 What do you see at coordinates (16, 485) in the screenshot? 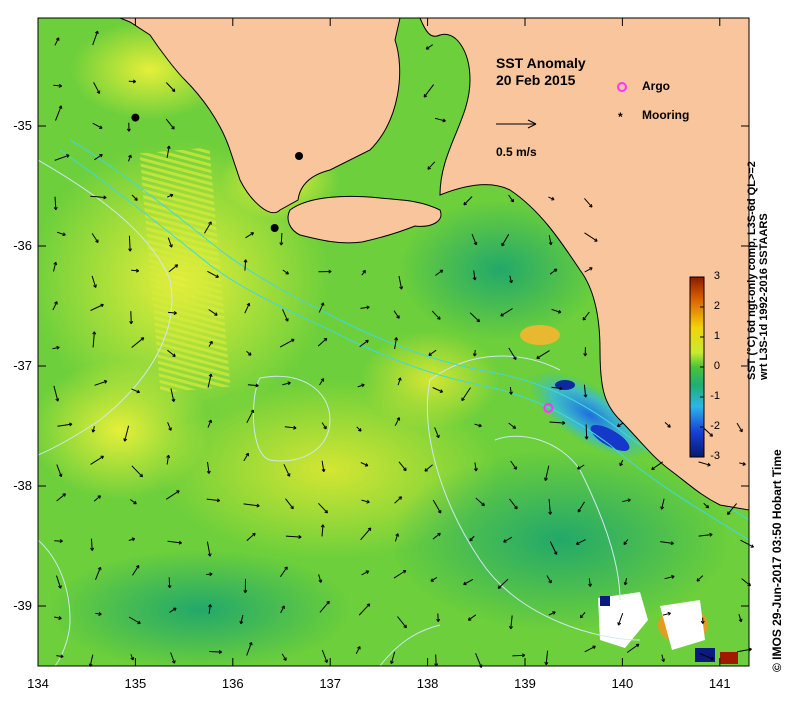
I see `y-tick-label: -38` at bounding box center [16, 485].